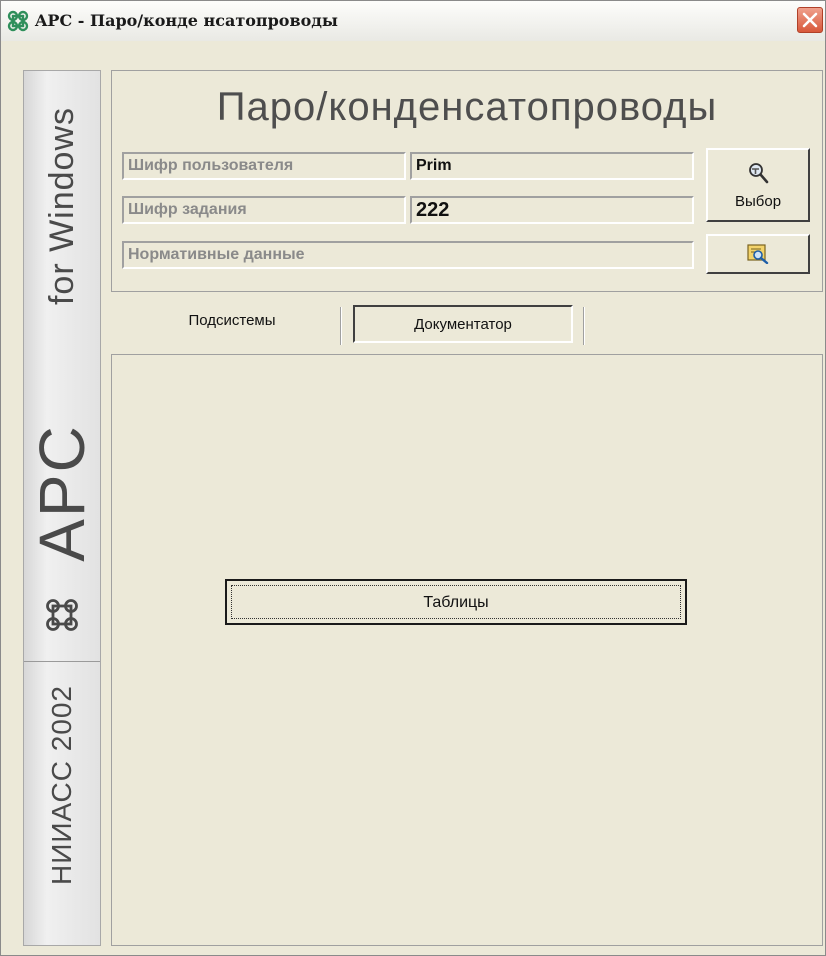 This screenshot has width=826, height=956. I want to click on brand-for-windows: for Windows, so click(62, 206).